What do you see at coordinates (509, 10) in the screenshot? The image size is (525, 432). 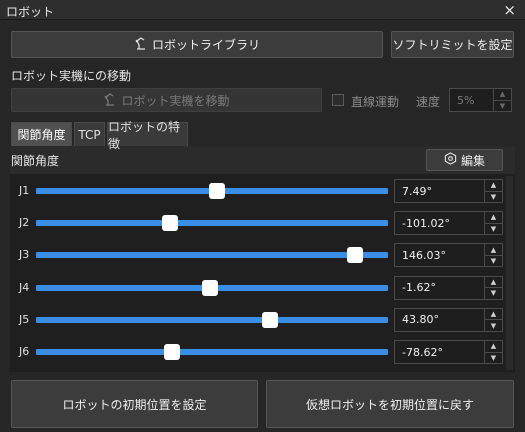 I see `close-icon: ×` at bounding box center [509, 10].